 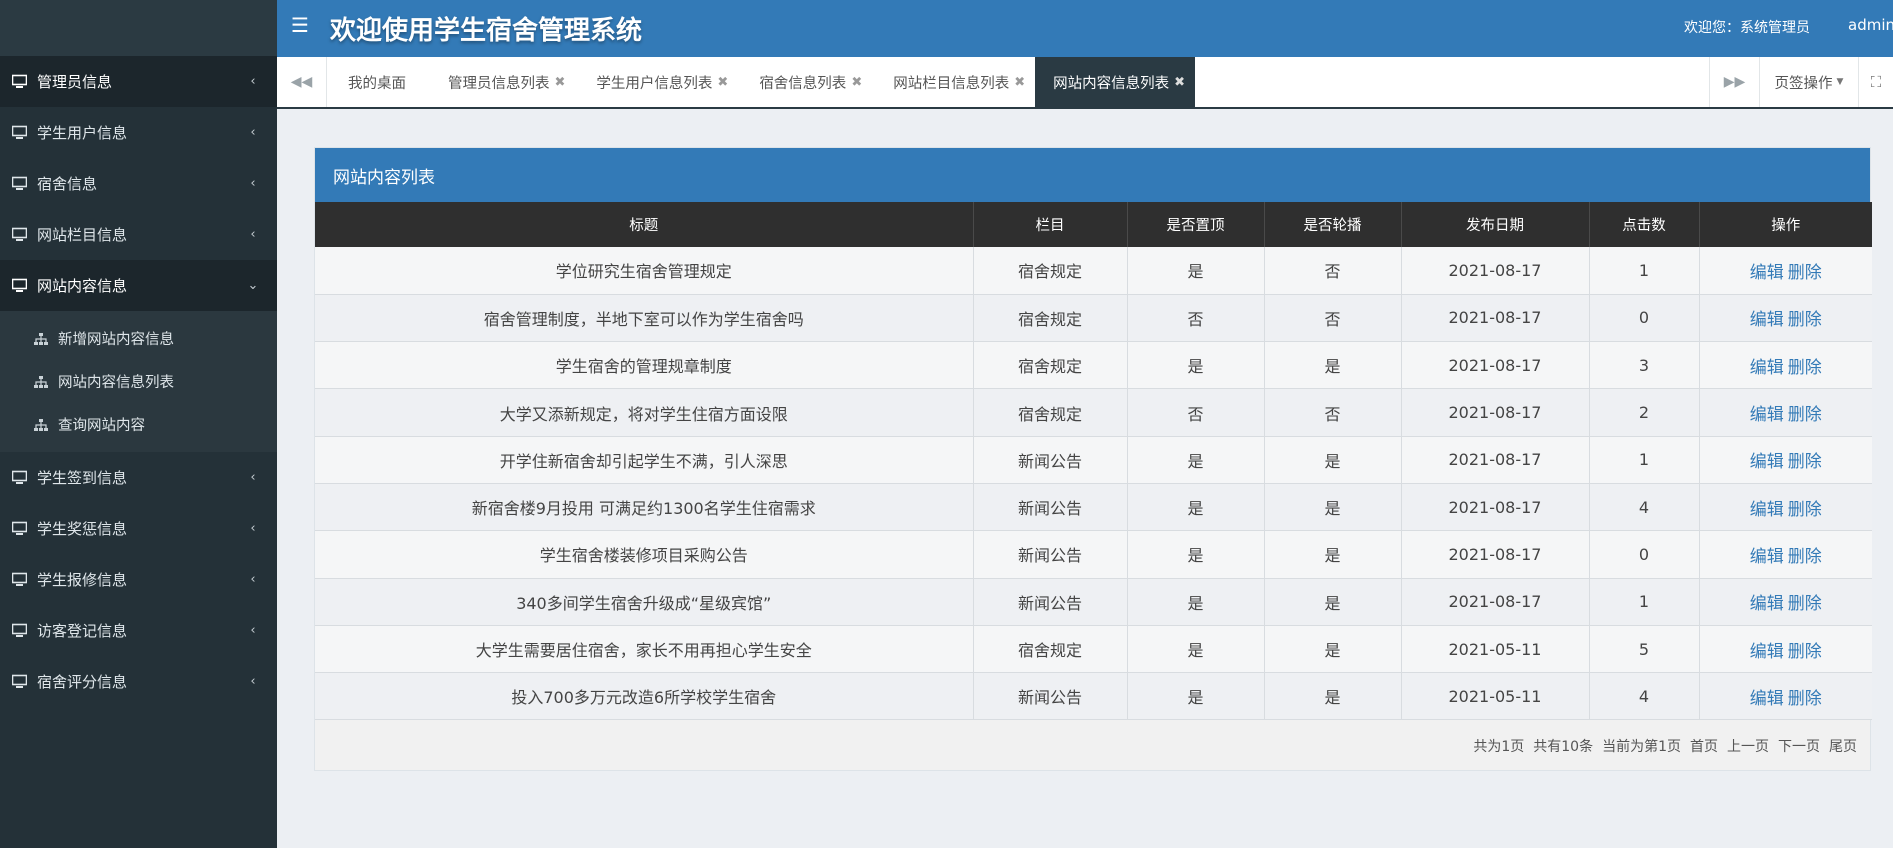 I want to click on menu-toggle-icon: ☰, so click(x=300, y=25).